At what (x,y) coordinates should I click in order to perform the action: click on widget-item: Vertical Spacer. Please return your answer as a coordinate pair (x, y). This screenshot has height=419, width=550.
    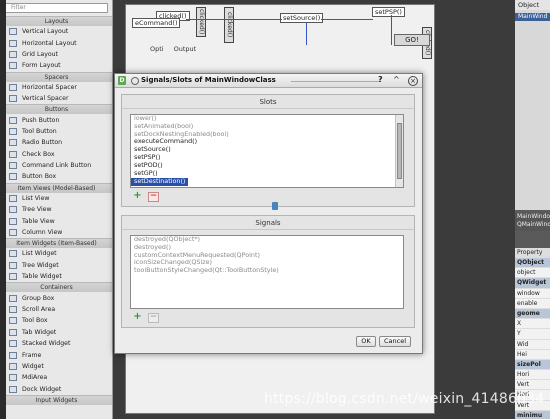
    Looking at the image, I should click on (56, 98).